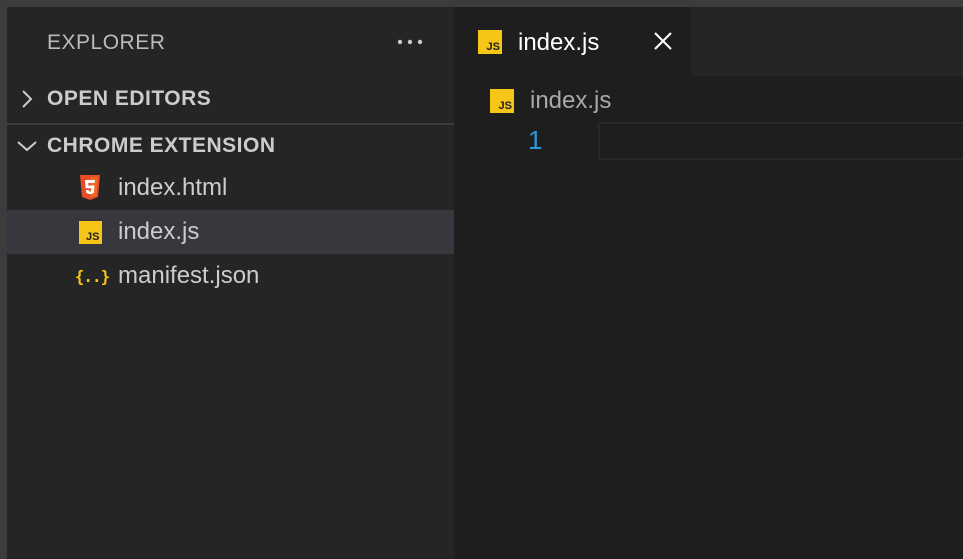  What do you see at coordinates (106, 42) in the screenshot?
I see `explorer-title: EXPLORER` at bounding box center [106, 42].